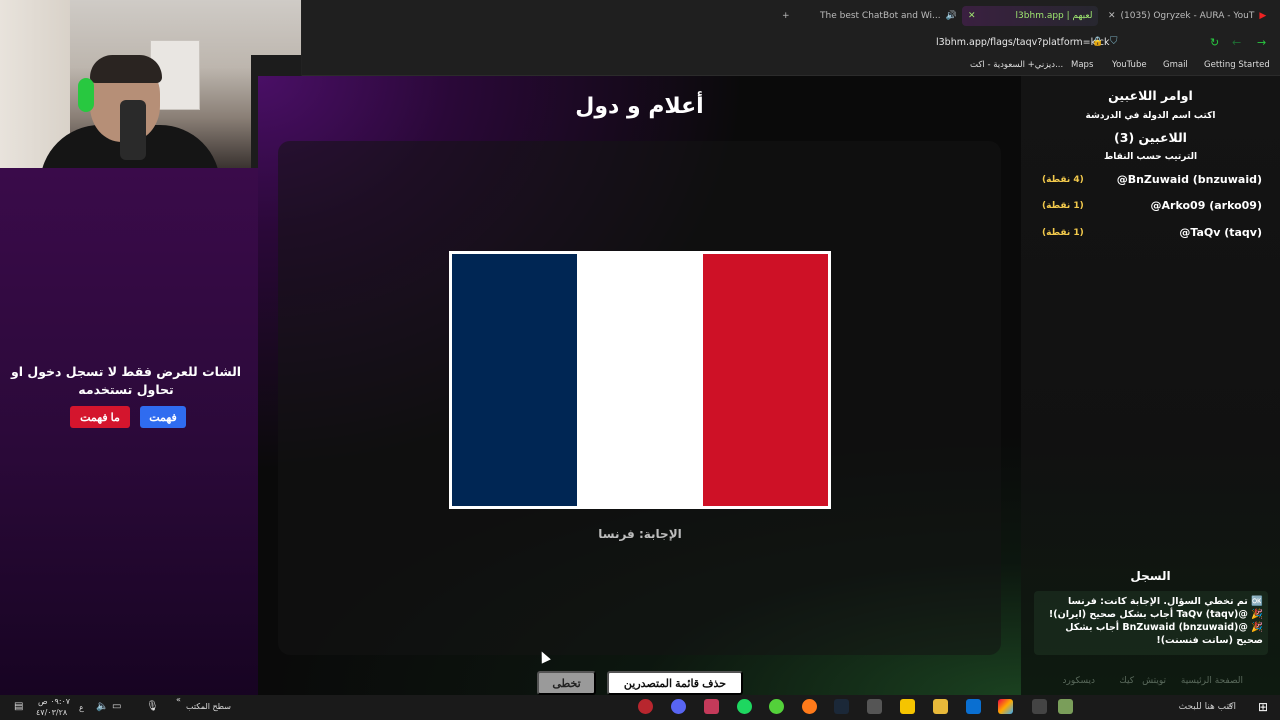  I want to click on commands-title: اوامر اللاعبين, so click(1150, 95).